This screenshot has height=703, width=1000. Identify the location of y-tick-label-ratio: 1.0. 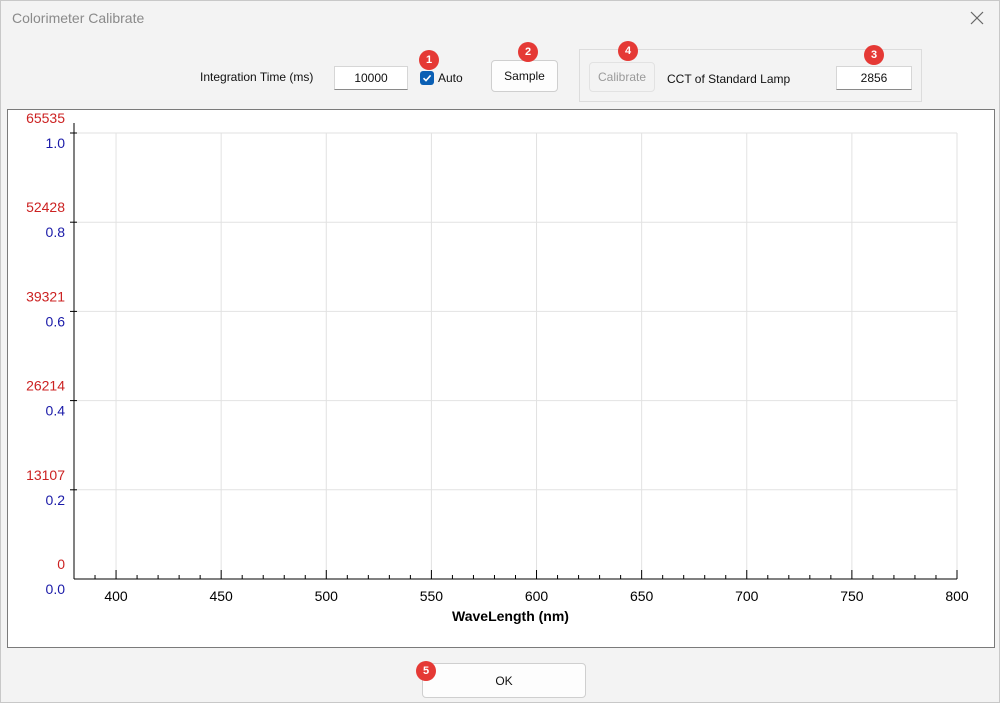
(56, 143).